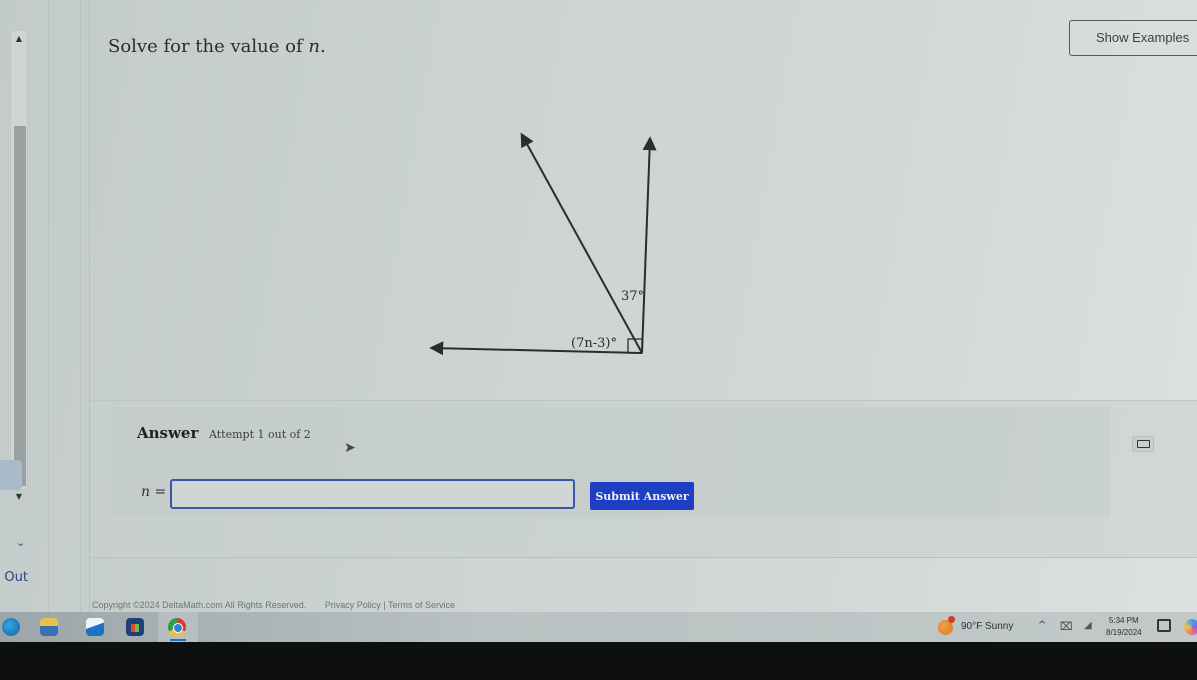 This screenshot has height=680, width=1197. Describe the element at coordinates (11, 475) in the screenshot. I see `sidebar-selected-item` at that location.